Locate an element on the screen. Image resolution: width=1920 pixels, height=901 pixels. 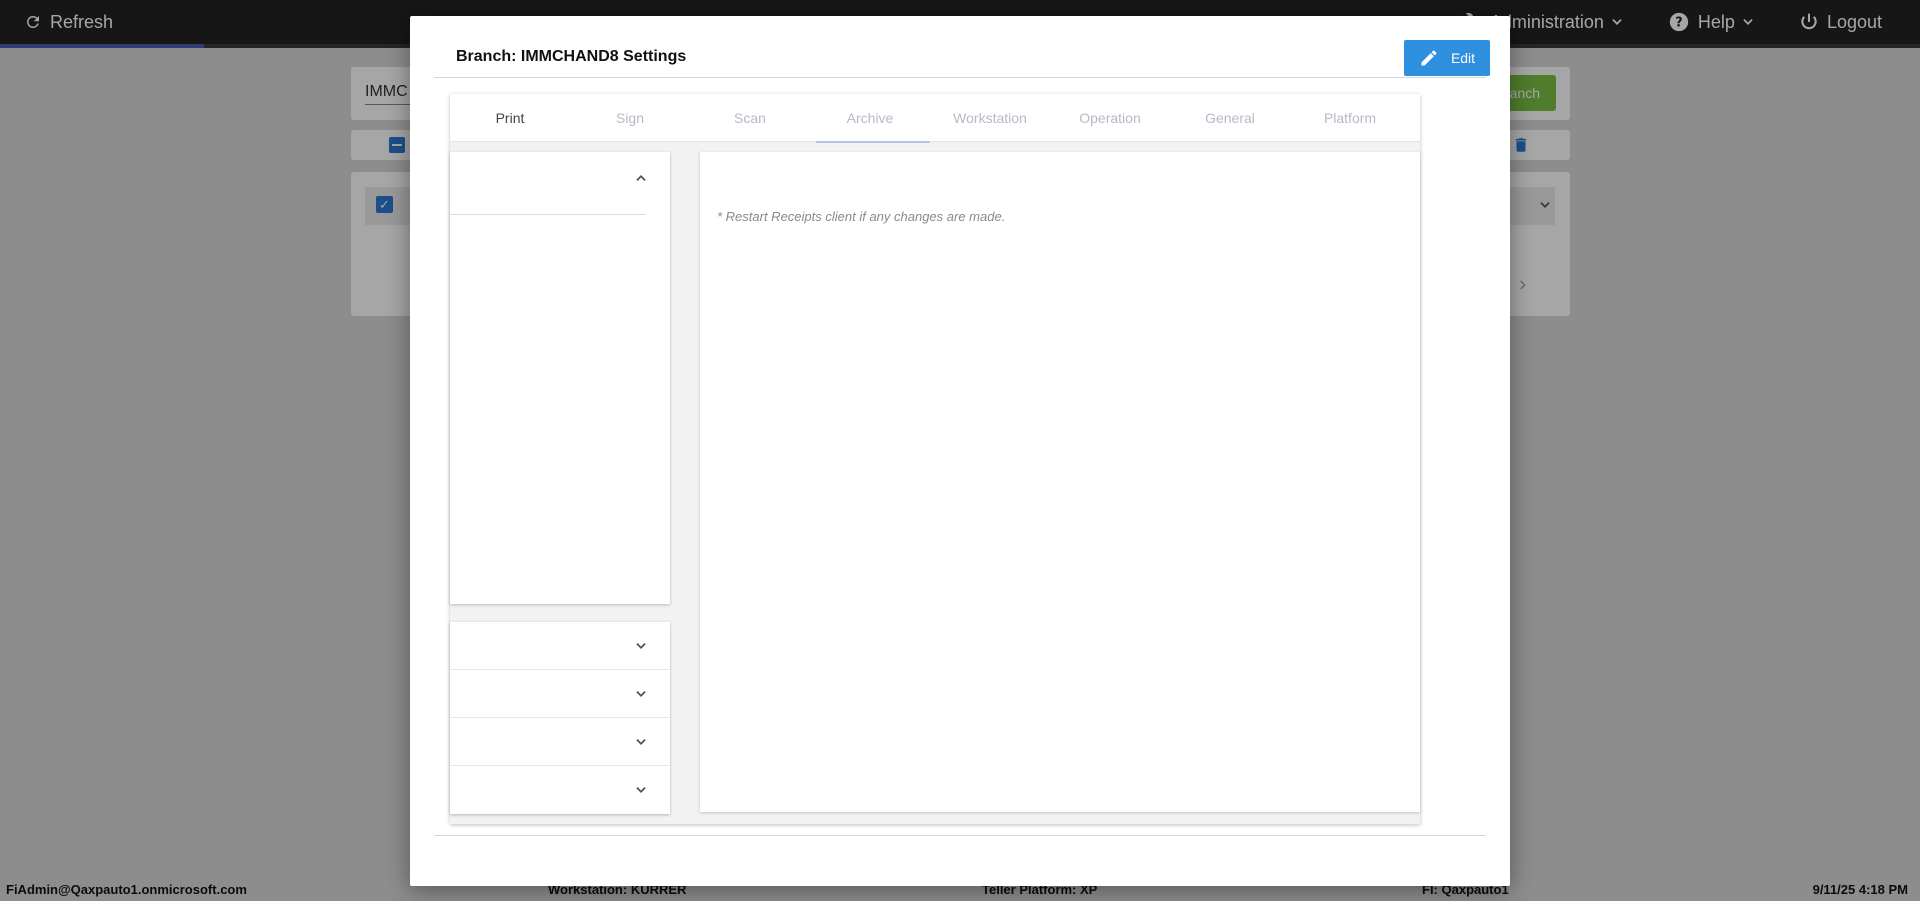
edit-label: Edit is located at coordinates (1463, 58).